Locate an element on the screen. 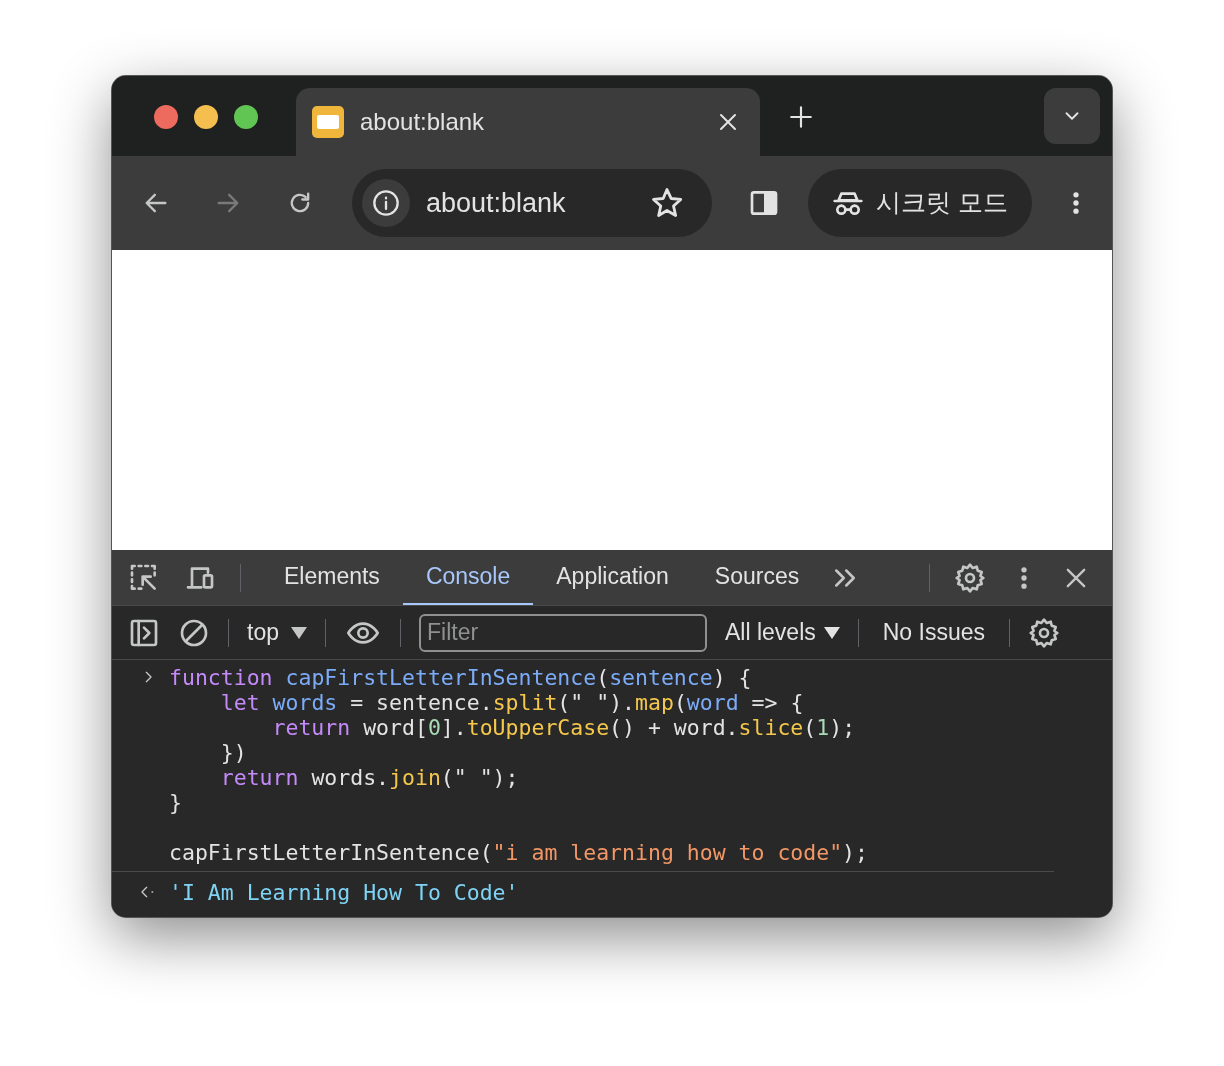 This screenshot has height=1066, width=1224. code-line: function capFirstLetterInSentence(sentence) { is located at coordinates (460, 677).